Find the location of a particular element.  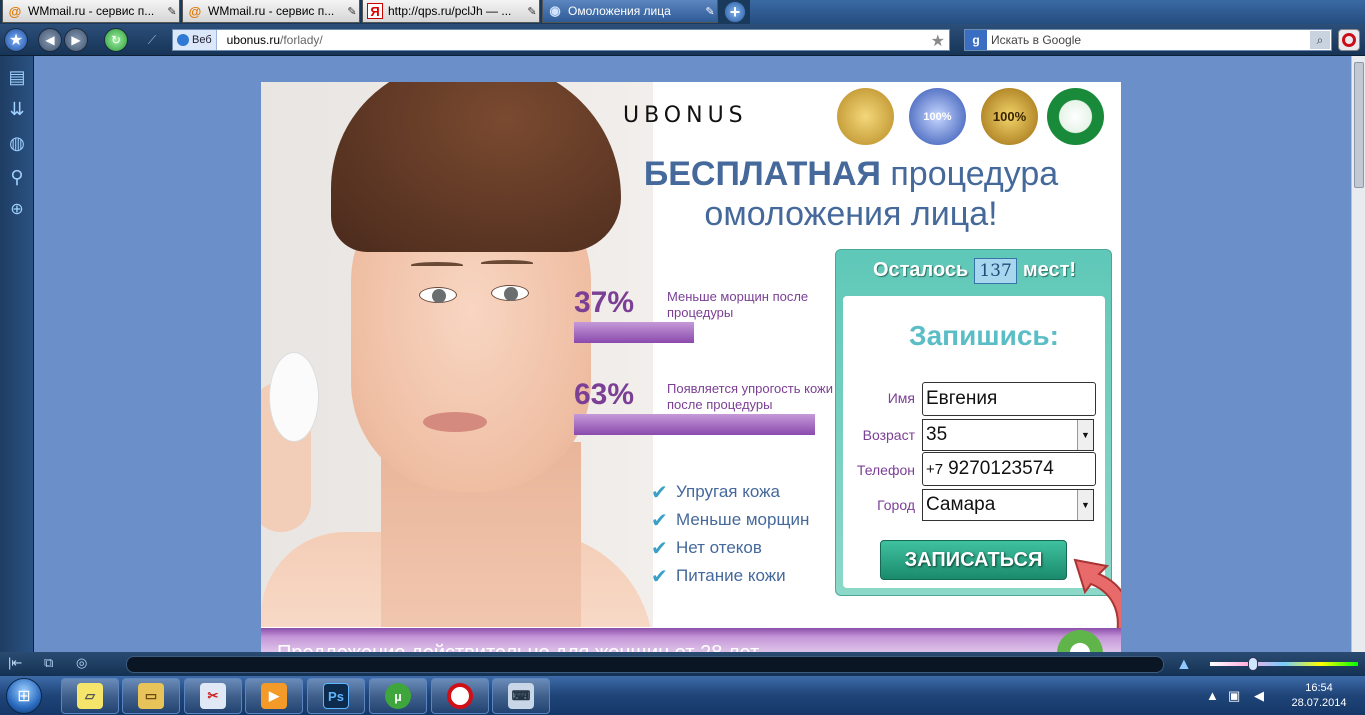

show-hidden-icons: ▲ is located at coordinates (1212, 695).